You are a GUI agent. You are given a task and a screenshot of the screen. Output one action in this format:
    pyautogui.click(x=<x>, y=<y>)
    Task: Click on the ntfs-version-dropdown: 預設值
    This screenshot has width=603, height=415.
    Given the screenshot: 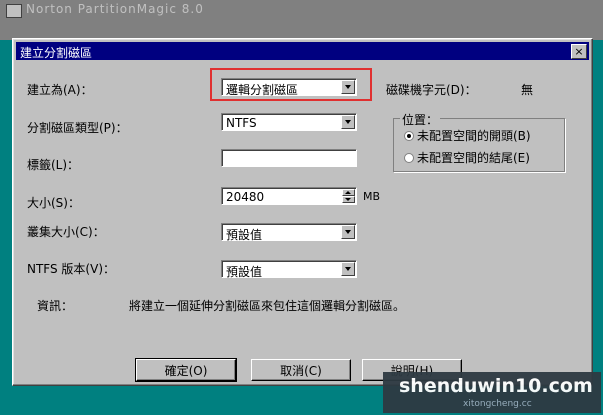 What is the action you would take?
    pyautogui.click(x=289, y=269)
    